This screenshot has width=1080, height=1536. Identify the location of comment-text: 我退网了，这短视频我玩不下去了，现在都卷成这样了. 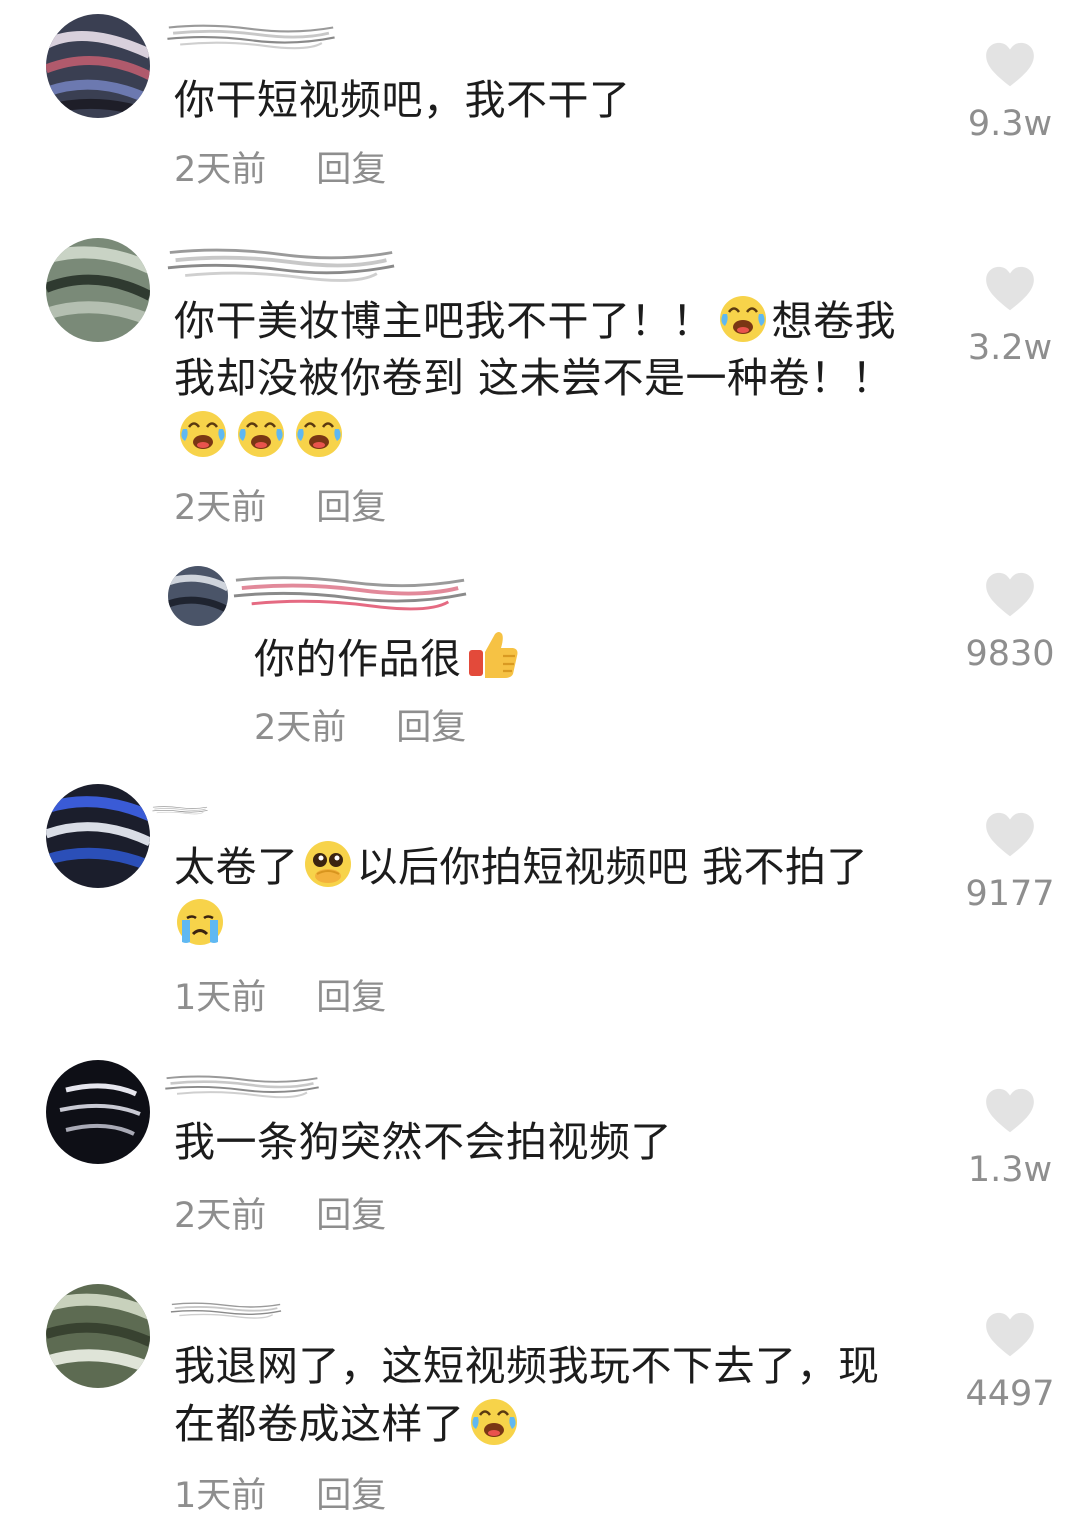
(527, 1395).